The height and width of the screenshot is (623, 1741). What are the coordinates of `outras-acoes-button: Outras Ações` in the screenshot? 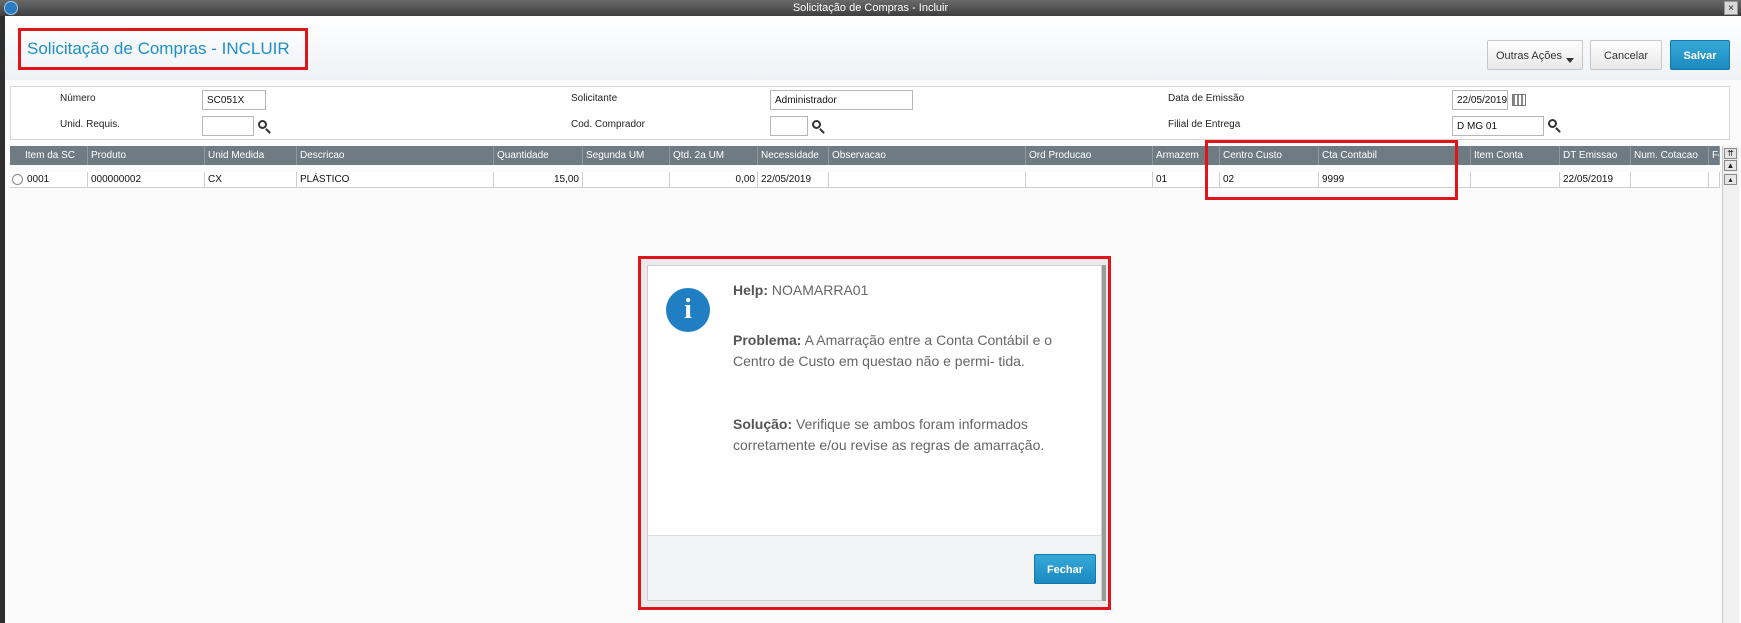 It's located at (1535, 55).